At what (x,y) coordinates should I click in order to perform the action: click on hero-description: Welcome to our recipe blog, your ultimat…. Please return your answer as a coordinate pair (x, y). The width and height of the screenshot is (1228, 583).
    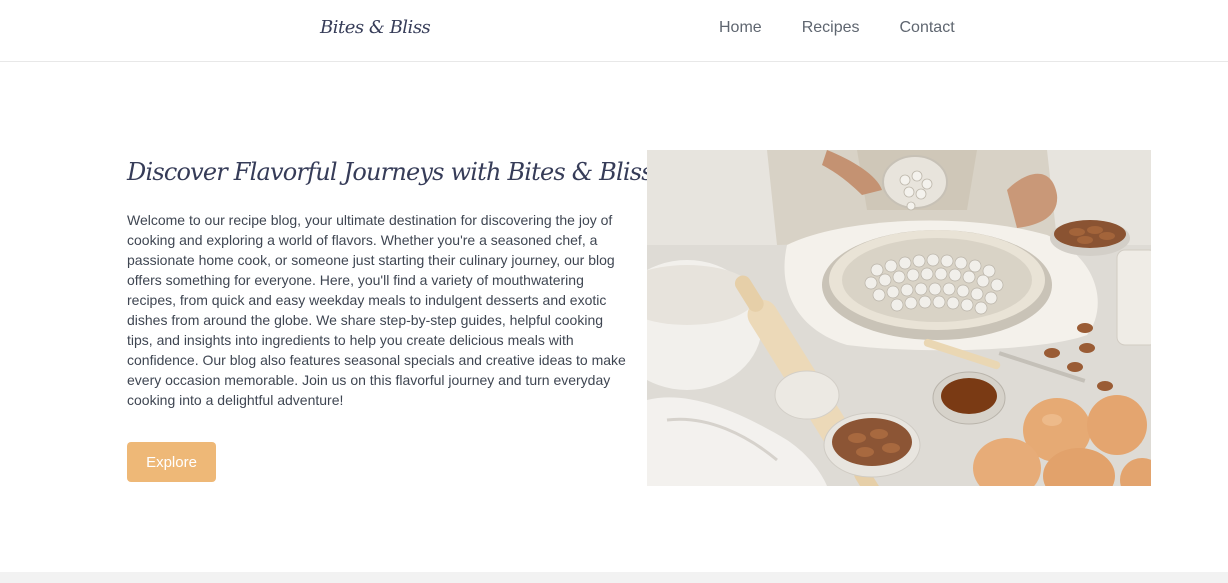
    Looking at the image, I should click on (376, 310).